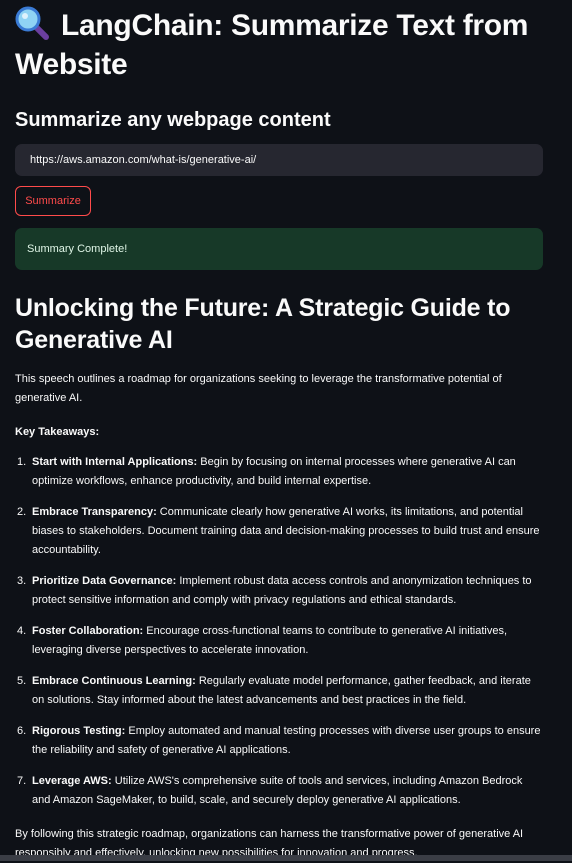 Image resolution: width=572 pixels, height=863 pixels. I want to click on form-subtitle: Summarize any webpage content, so click(173, 120).